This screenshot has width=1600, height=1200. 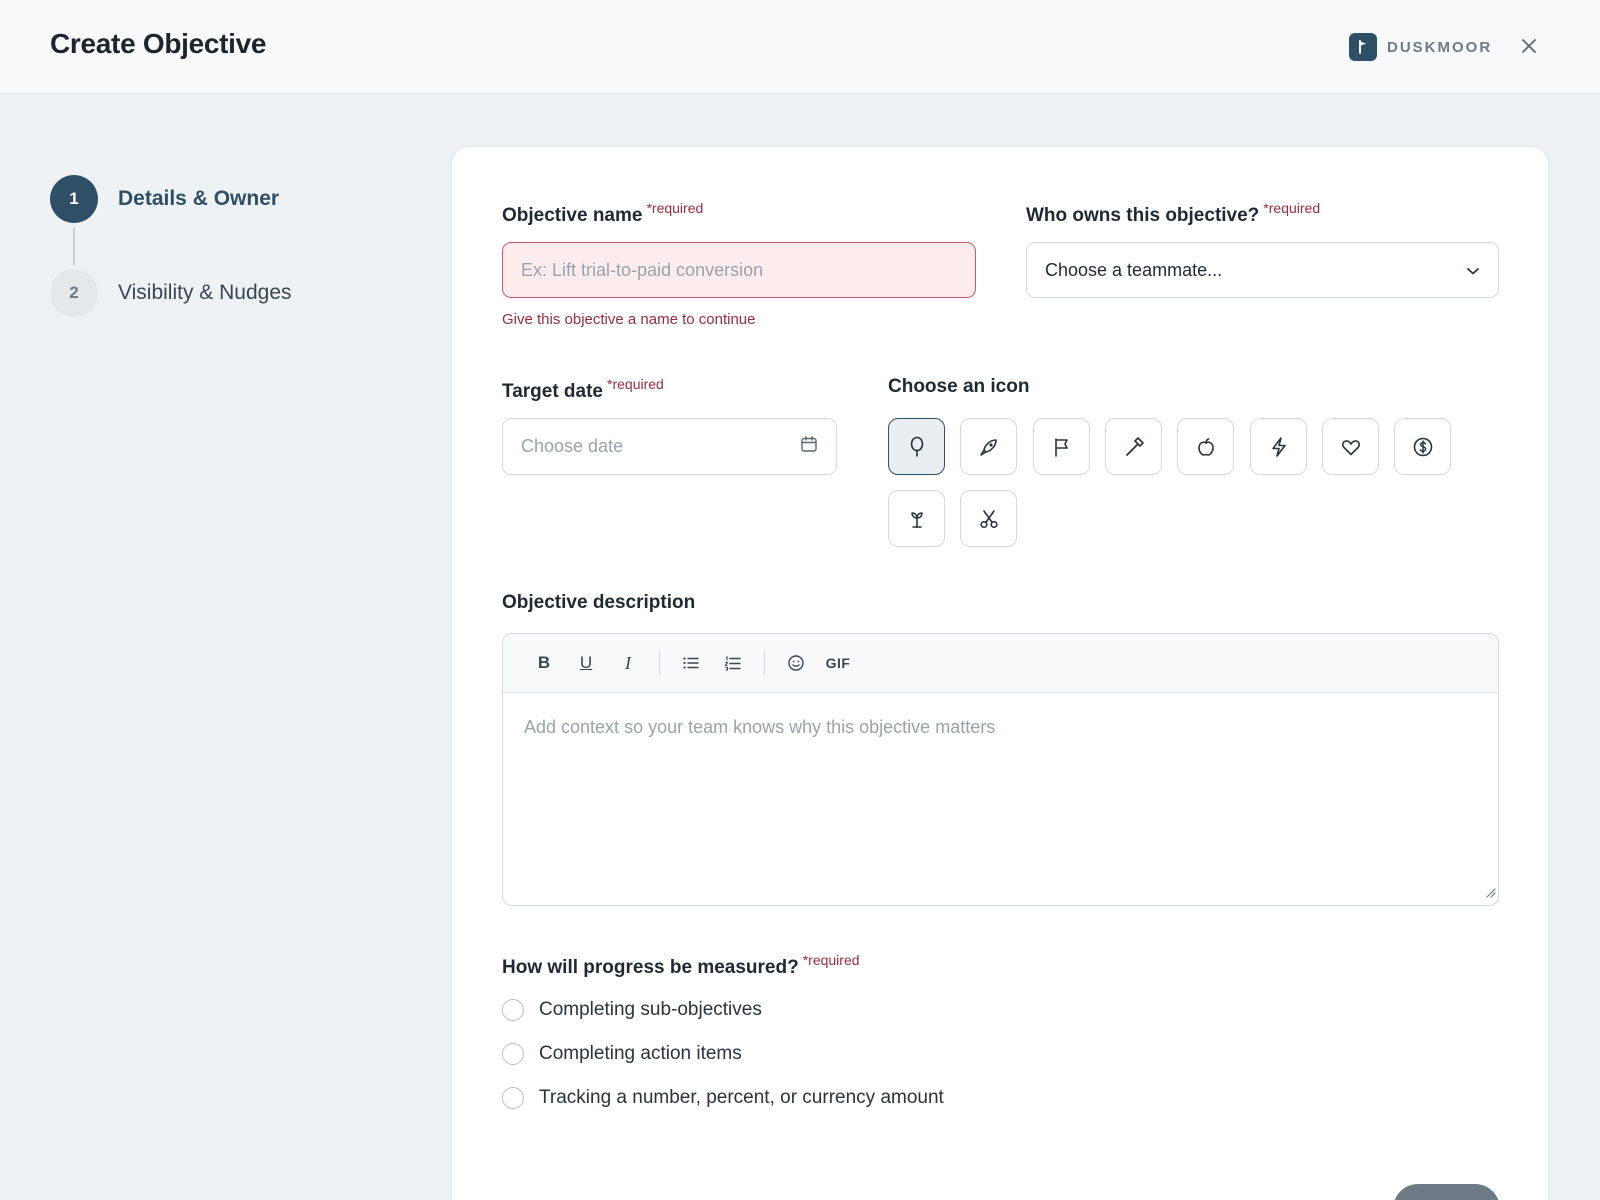 I want to click on icon-picker-label: Choose an icon, so click(x=959, y=386).